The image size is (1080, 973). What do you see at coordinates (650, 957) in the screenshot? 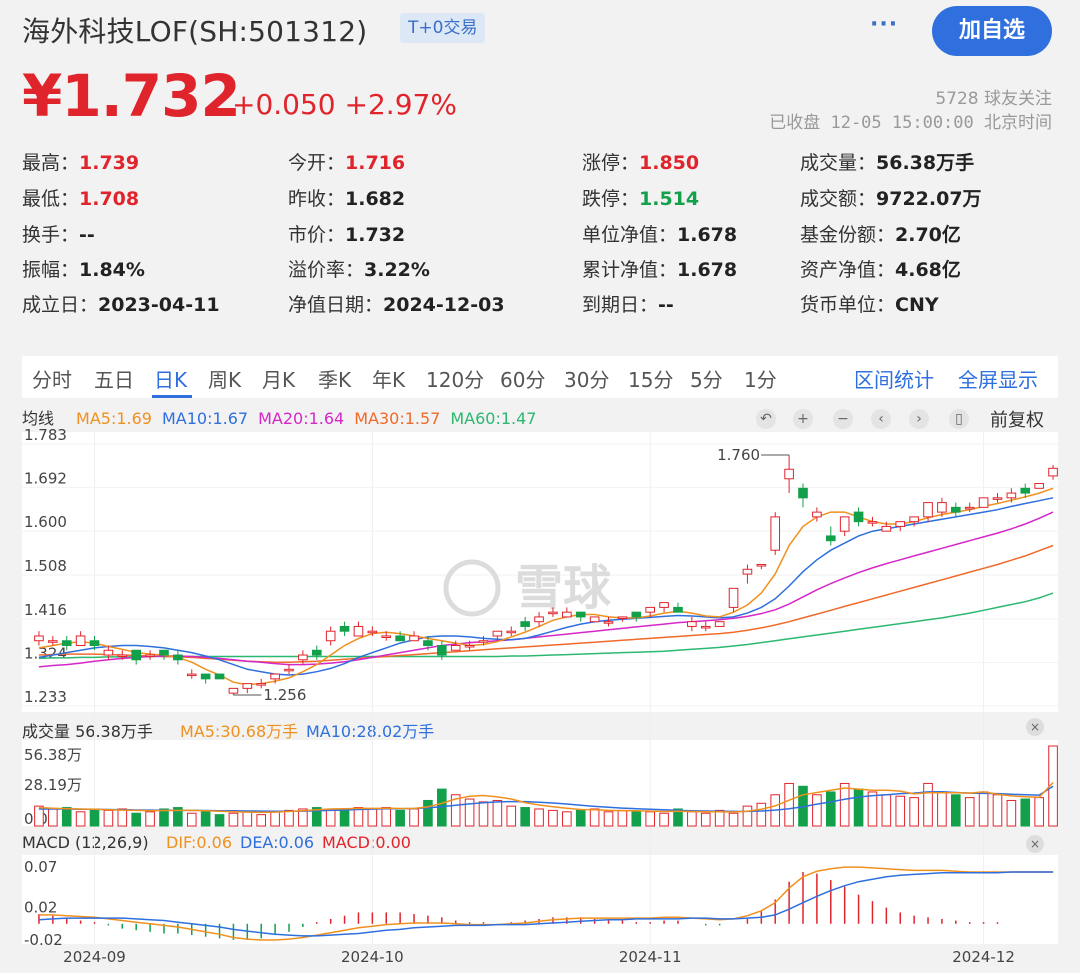
I see `date-tick-label: 2024-11` at bounding box center [650, 957].